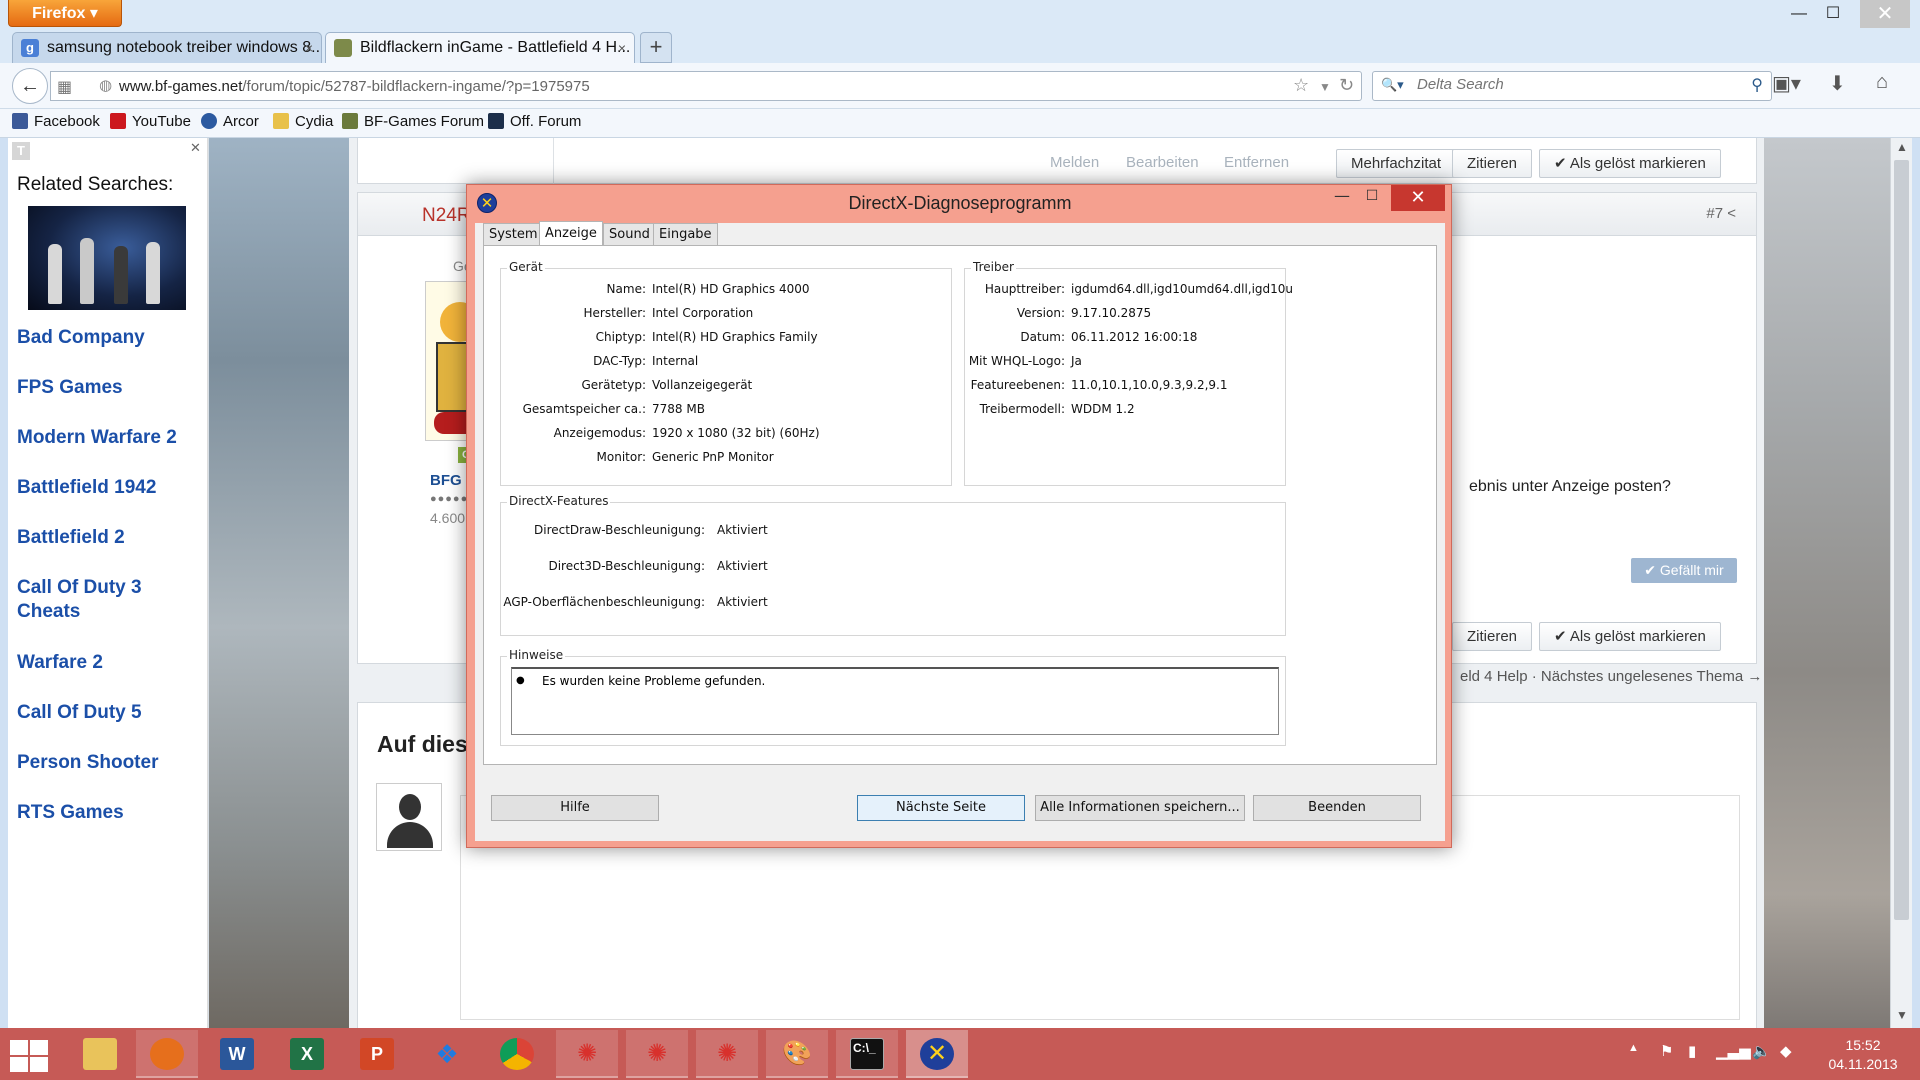  Describe the element at coordinates (941, 808) in the screenshot. I see `next-page-button: Nächste Seite` at that location.